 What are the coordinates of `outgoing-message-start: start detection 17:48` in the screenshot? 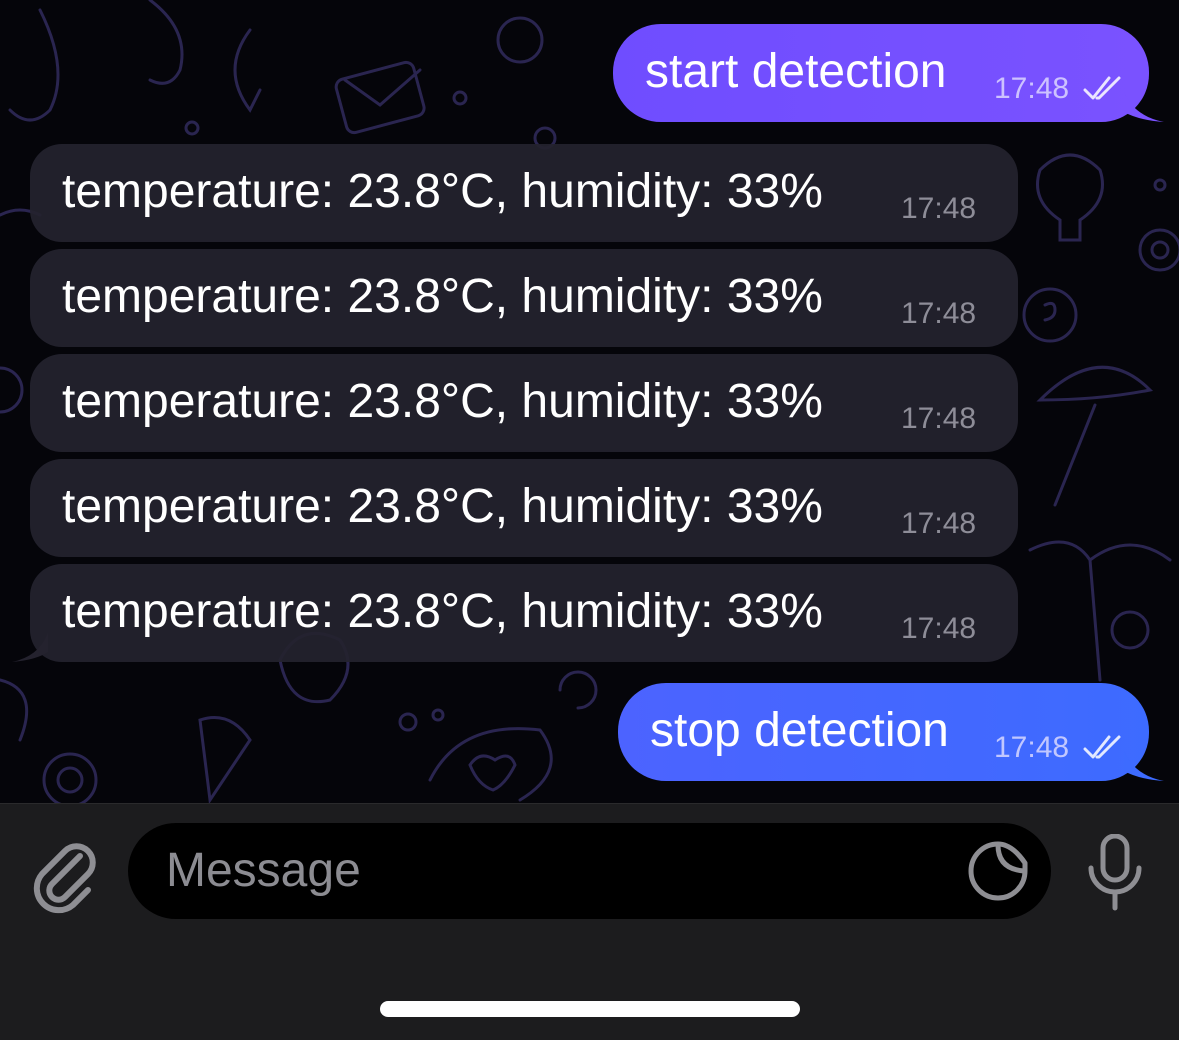 It's located at (881, 73).